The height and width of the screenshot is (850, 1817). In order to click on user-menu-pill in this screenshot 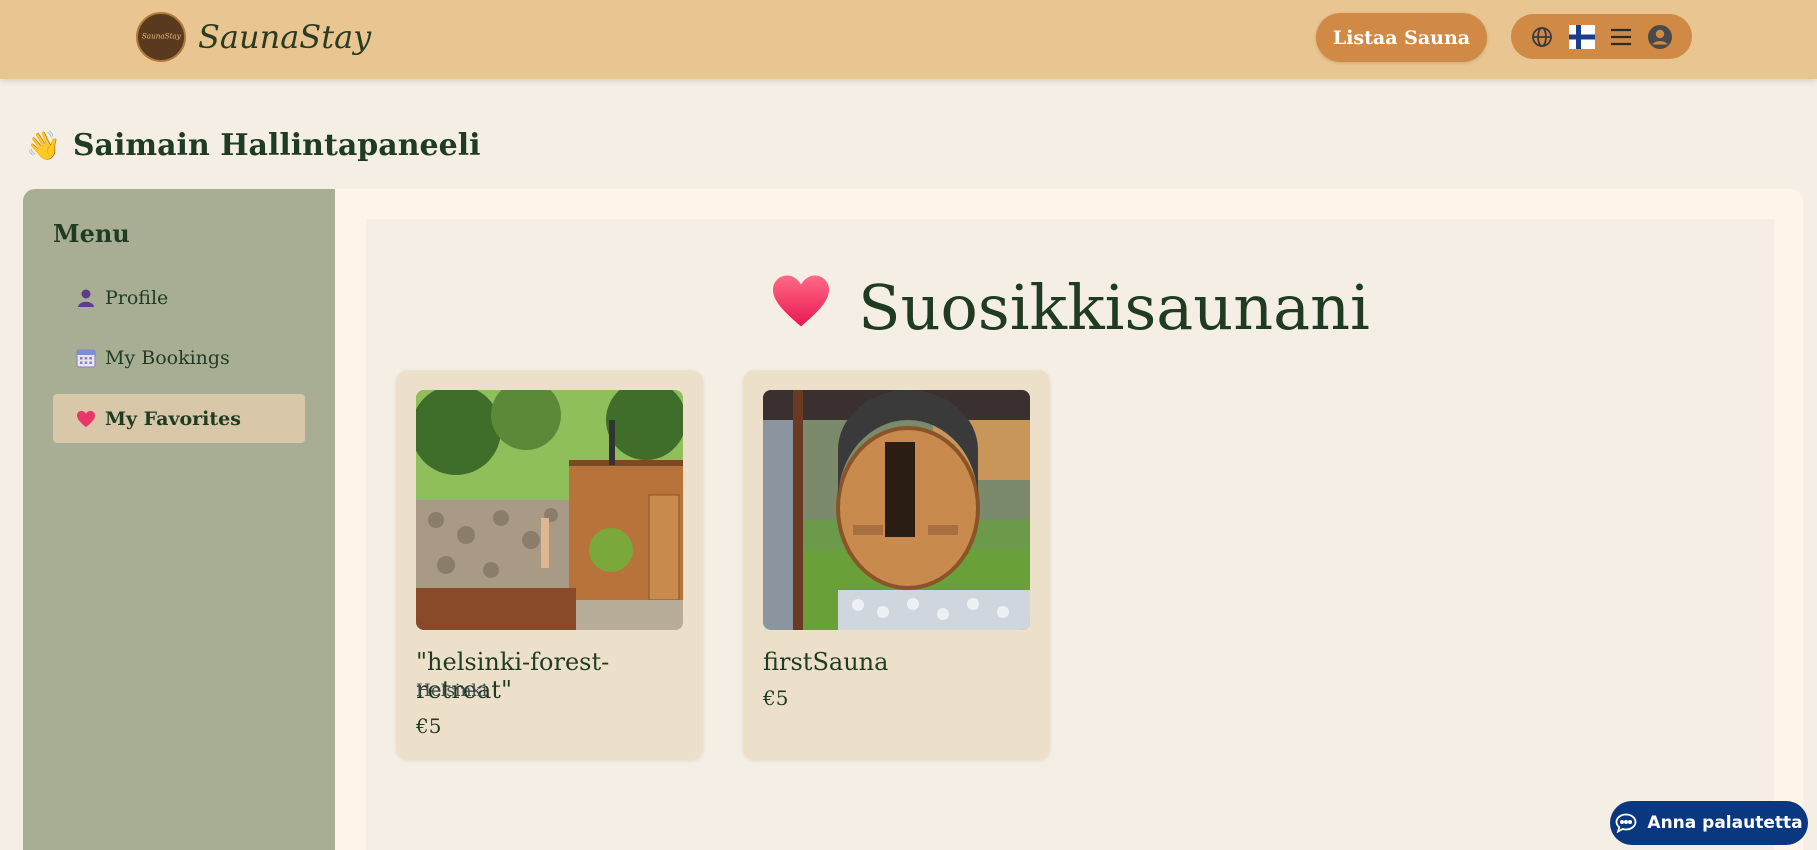, I will do `click(1601, 36)`.